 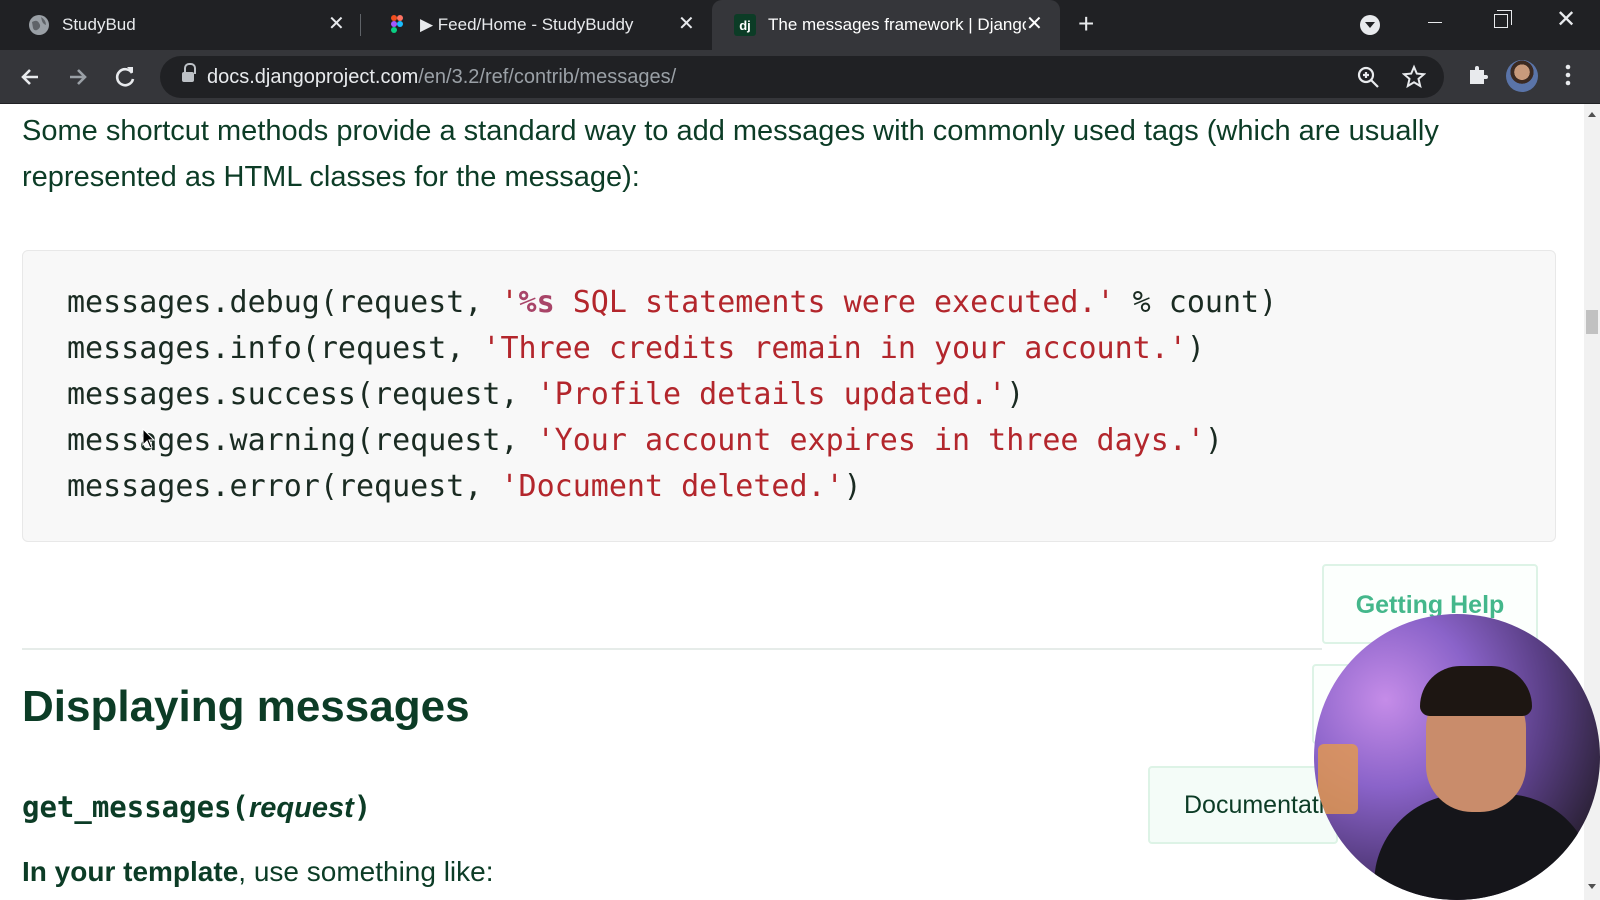 I want to click on reload-icon, so click(x=125, y=77).